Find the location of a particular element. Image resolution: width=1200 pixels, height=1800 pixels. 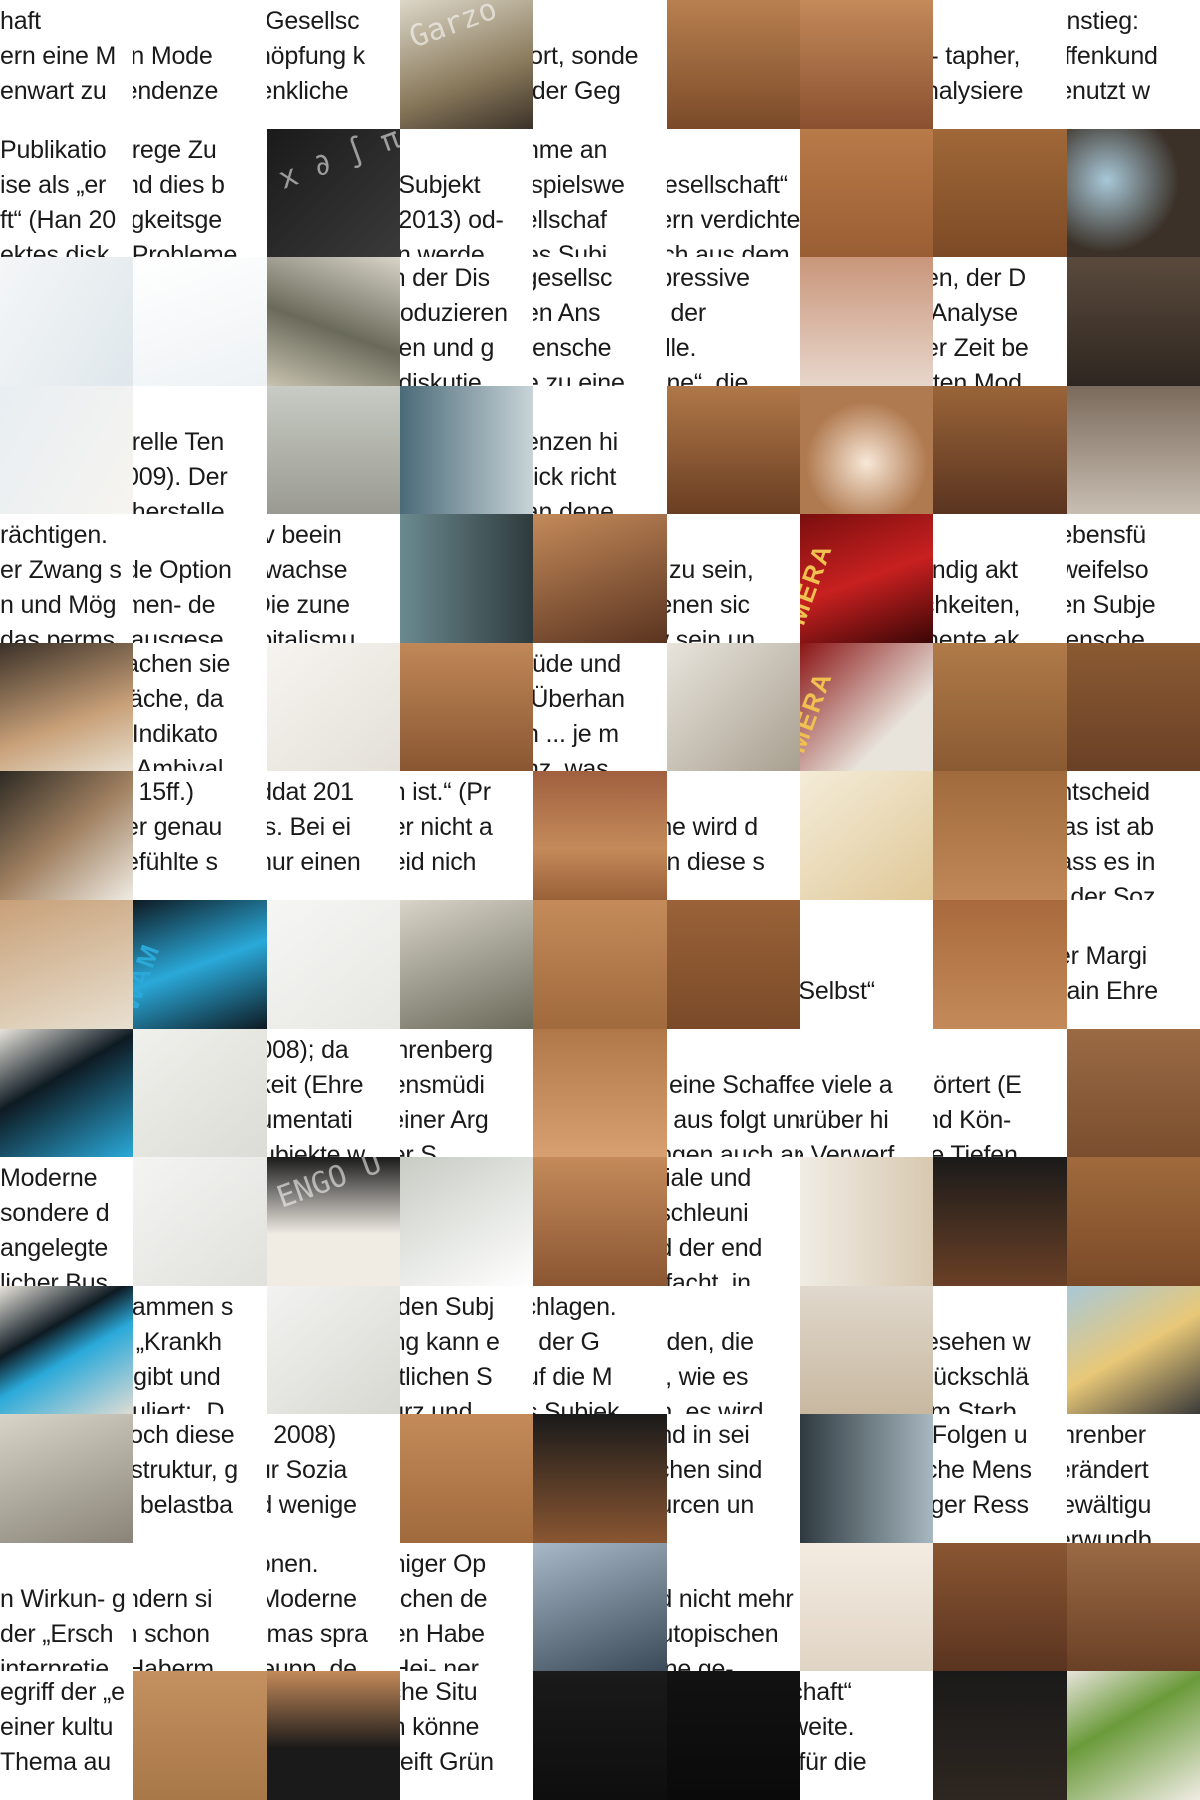

text-line: alstruktur, g is located at coordinates (185, 1470).